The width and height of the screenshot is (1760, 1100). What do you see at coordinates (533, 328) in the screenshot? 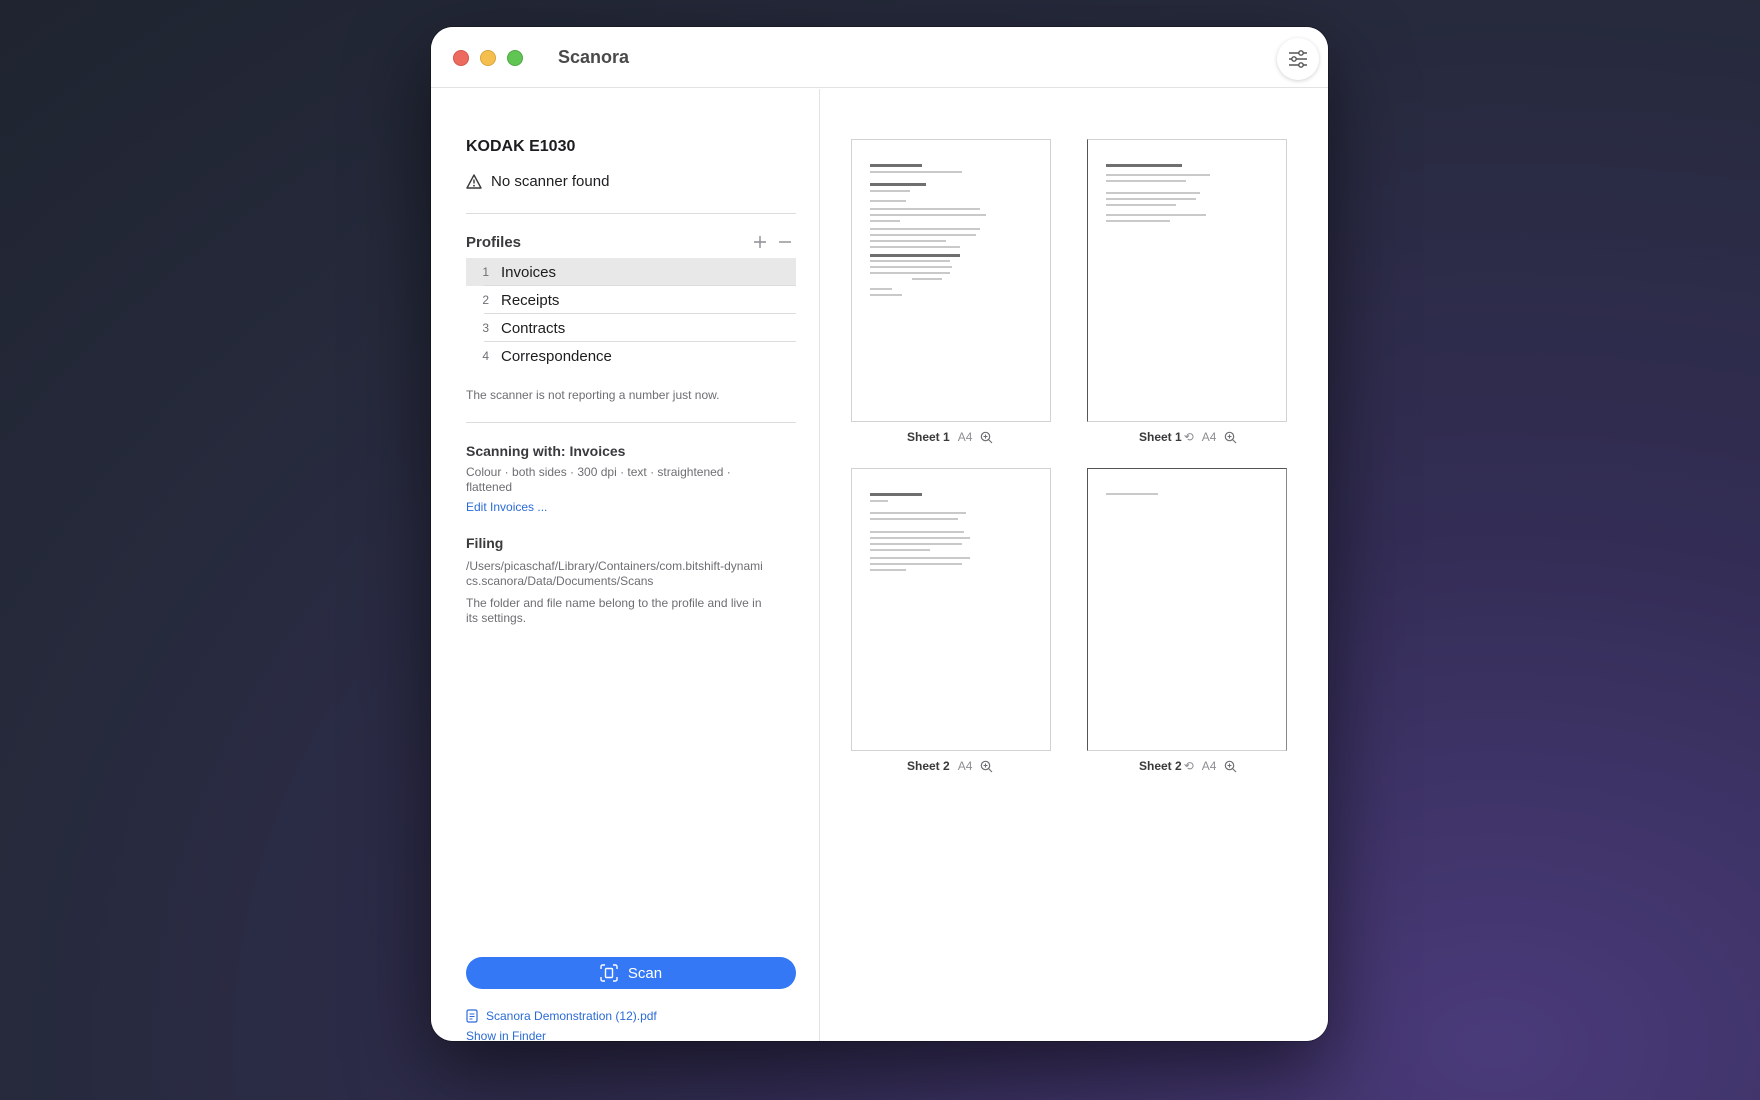
I see `profile-label: Contracts` at bounding box center [533, 328].